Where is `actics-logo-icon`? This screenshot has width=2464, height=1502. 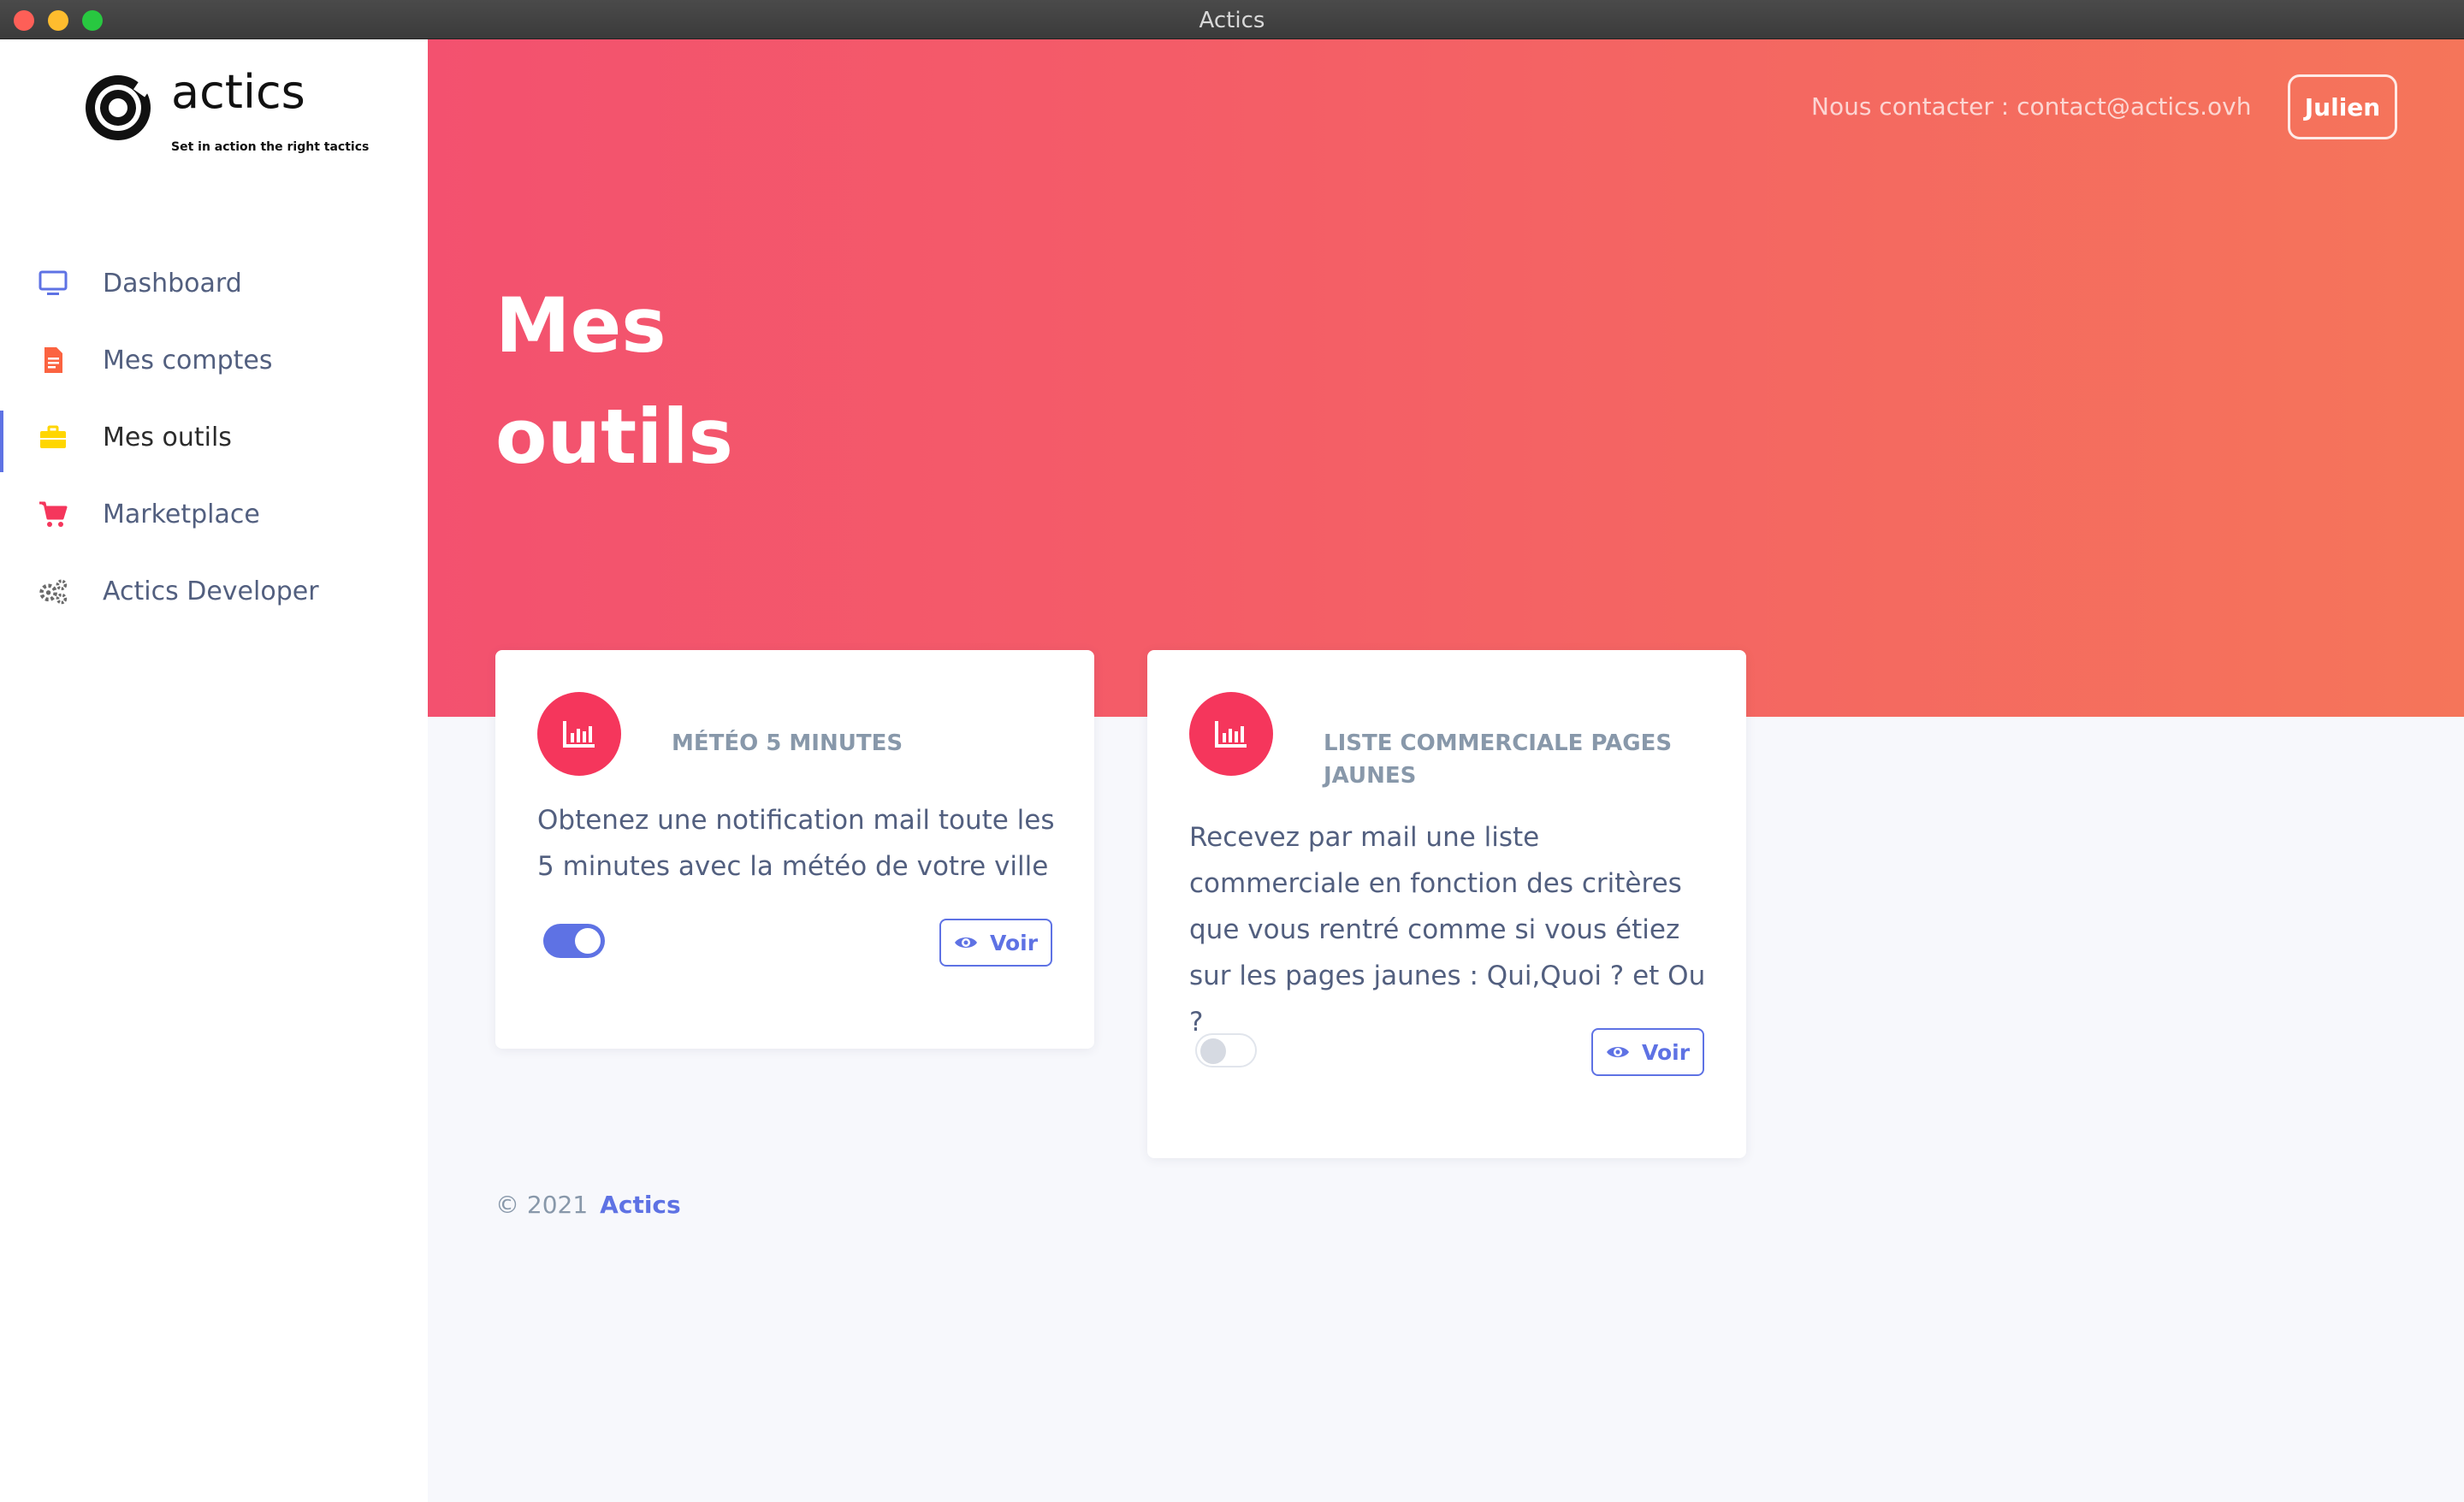
actics-logo-icon is located at coordinates (118, 107).